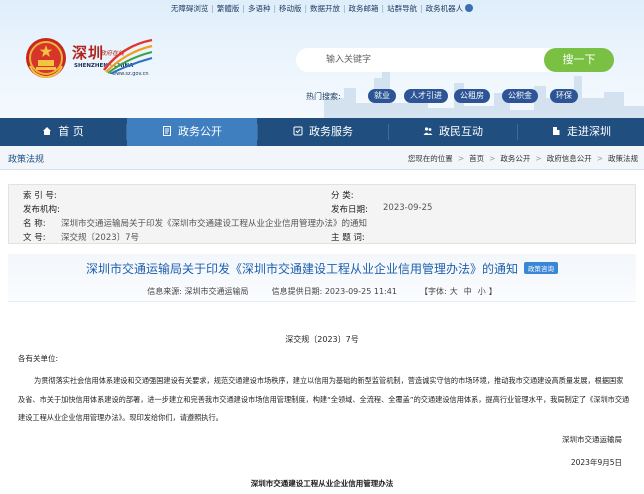 The width and height of the screenshot is (644, 494). Describe the element at coordinates (322, 483) in the screenshot. I see `appendix-title: 深圳市交通建设工程从业企业信用管理办法` at that location.